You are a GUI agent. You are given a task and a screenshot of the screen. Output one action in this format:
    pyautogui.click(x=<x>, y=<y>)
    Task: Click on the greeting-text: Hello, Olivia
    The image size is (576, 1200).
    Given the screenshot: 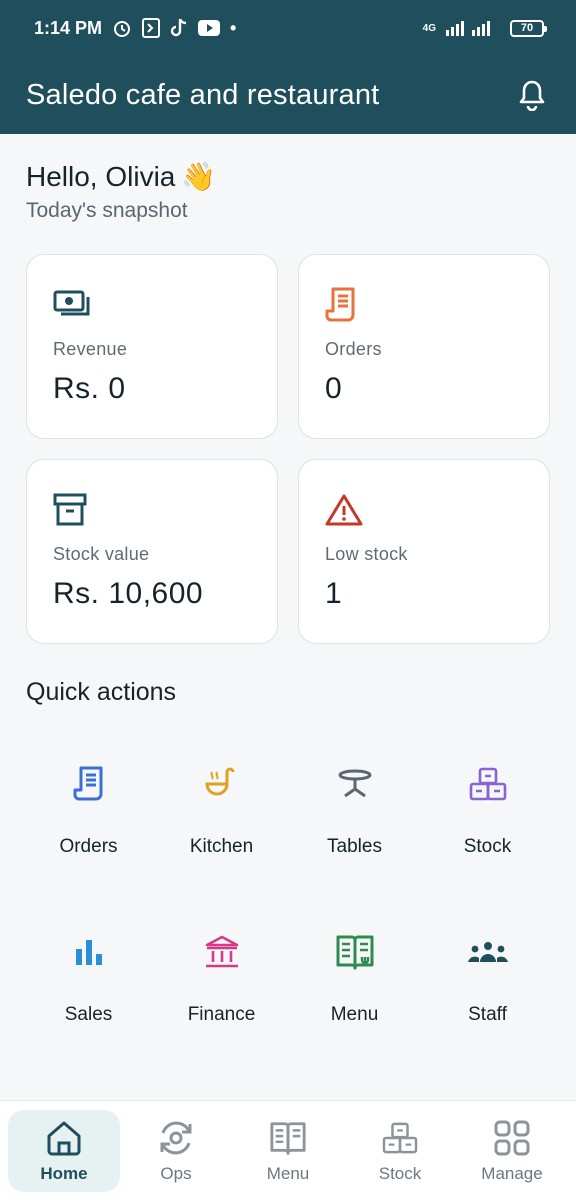 What is the action you would take?
    pyautogui.click(x=101, y=176)
    